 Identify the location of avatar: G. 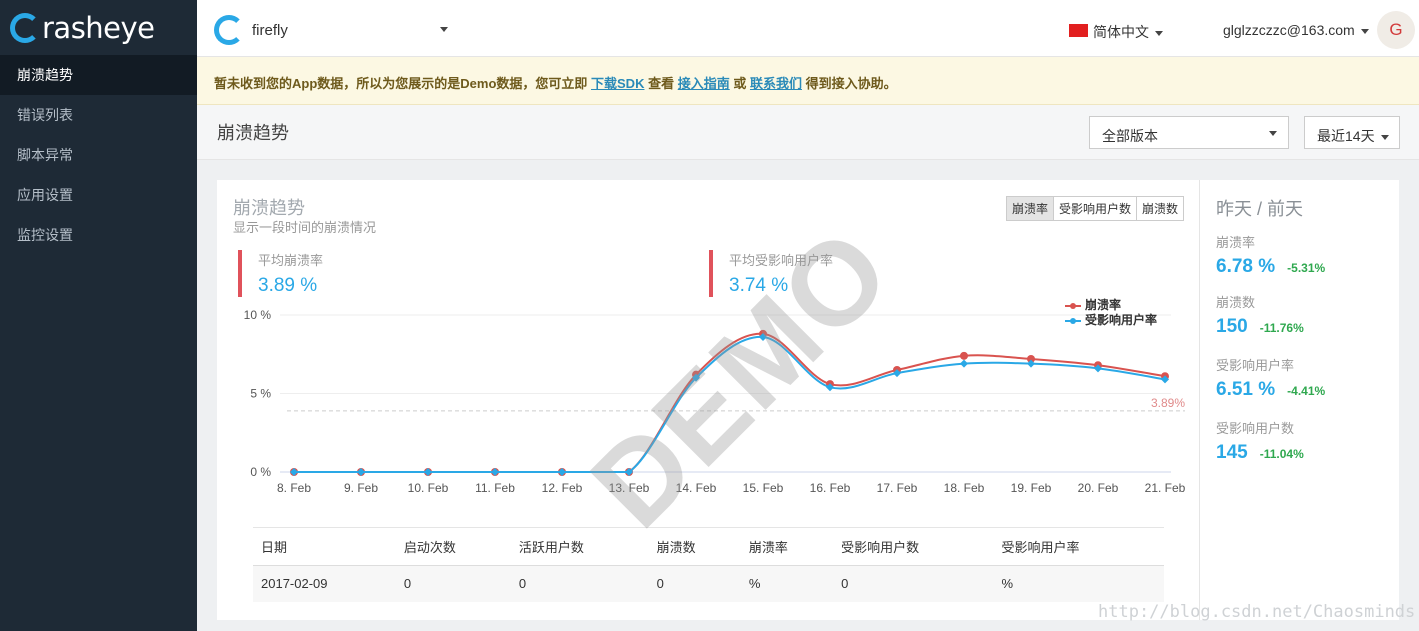
(1396, 30).